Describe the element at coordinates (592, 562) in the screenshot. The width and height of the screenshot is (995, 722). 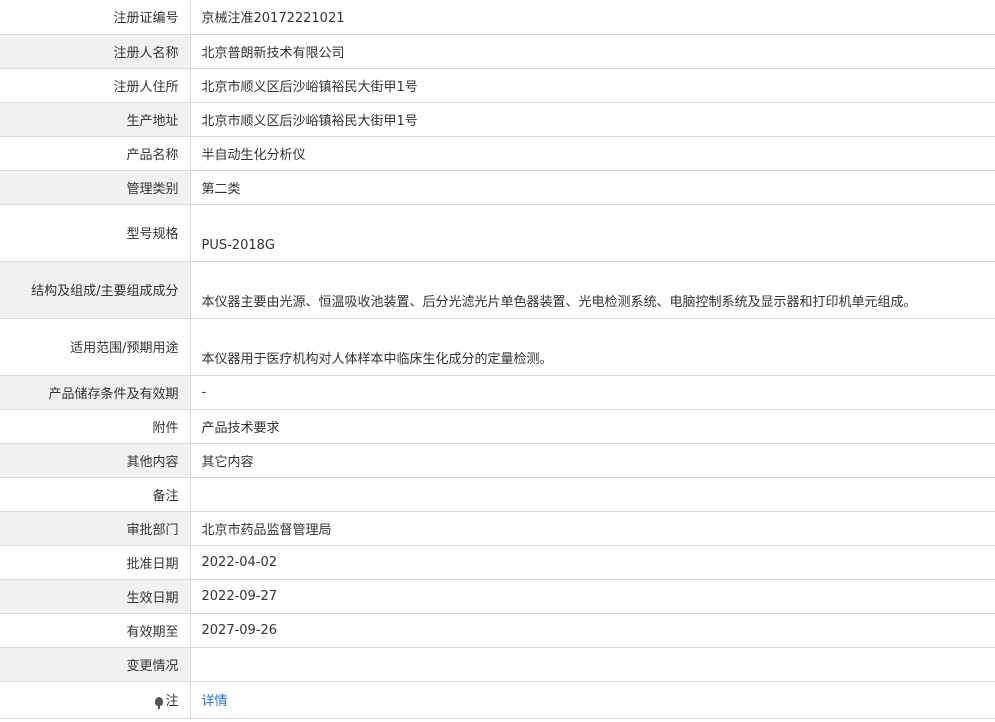
I see `field-value: 2022-04-02` at that location.